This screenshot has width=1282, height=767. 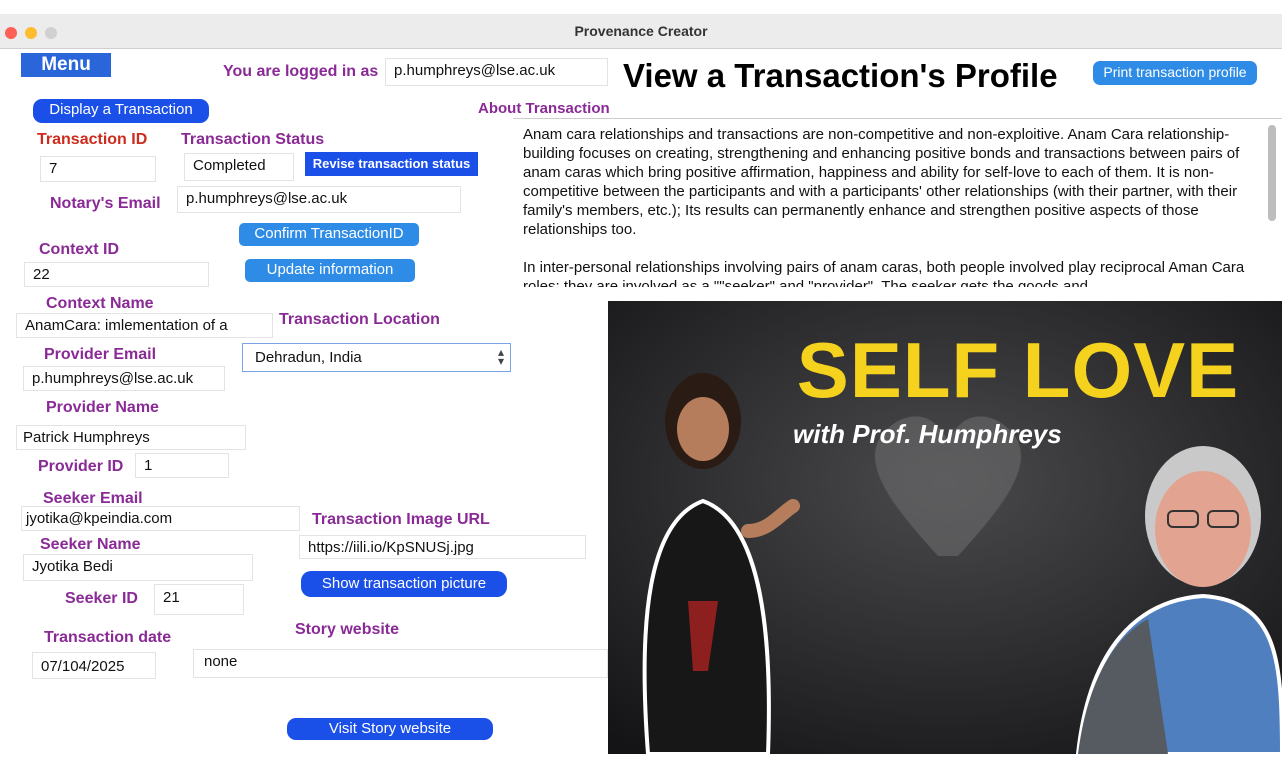 What do you see at coordinates (98, 169) in the screenshot?
I see `transaction-id-field: 7` at bounding box center [98, 169].